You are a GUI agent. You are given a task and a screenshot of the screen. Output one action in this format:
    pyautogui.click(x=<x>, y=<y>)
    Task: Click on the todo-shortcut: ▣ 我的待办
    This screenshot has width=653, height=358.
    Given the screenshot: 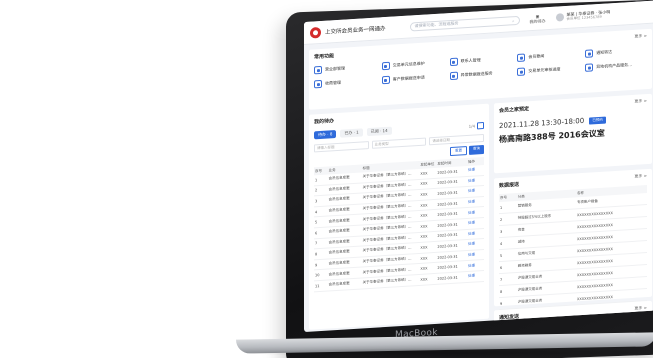 What is the action you would take?
    pyautogui.click(x=537, y=19)
    